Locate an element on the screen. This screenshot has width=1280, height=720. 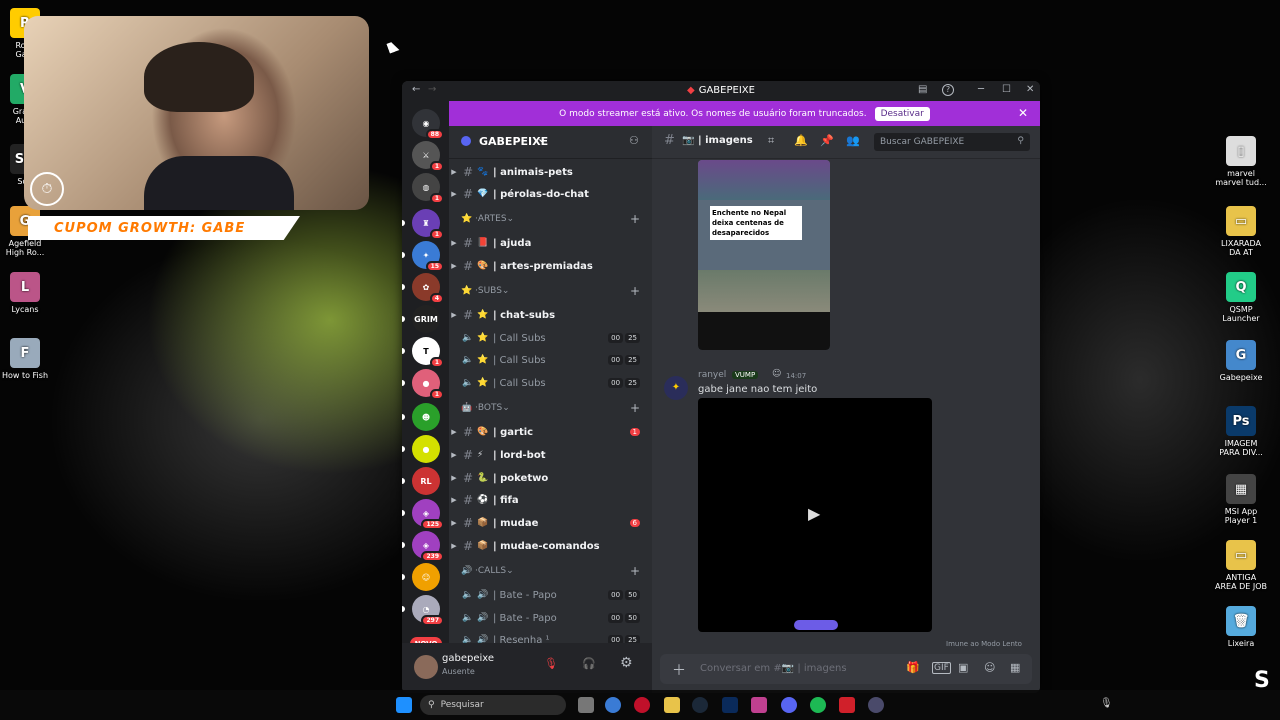
emoji-icon: ☺ is located at coordinates (989, 667).